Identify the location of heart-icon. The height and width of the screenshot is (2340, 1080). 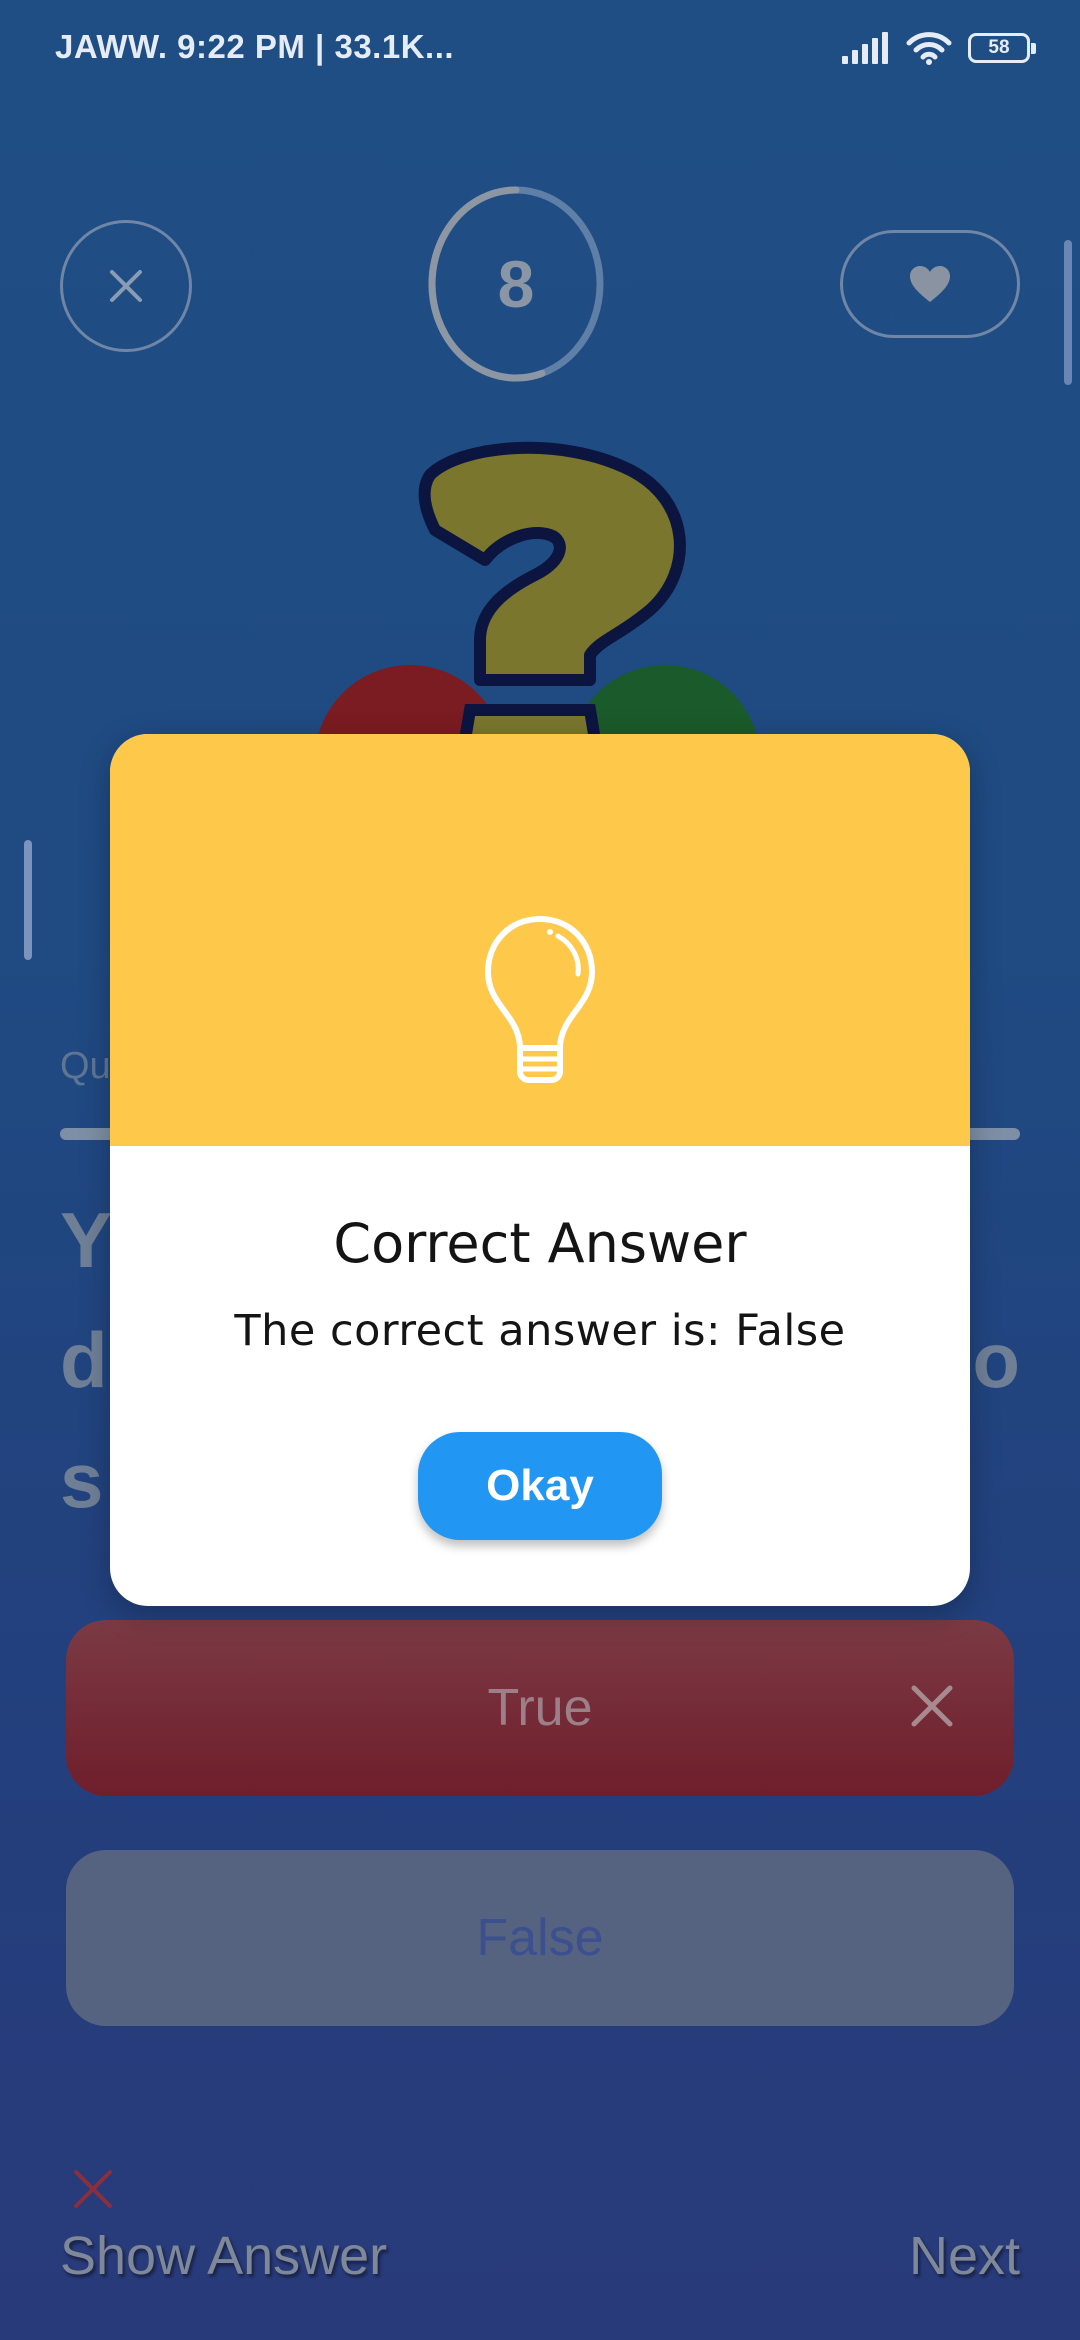
(930, 284).